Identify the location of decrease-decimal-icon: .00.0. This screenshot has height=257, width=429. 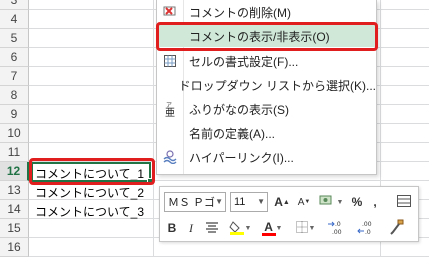
(367, 228).